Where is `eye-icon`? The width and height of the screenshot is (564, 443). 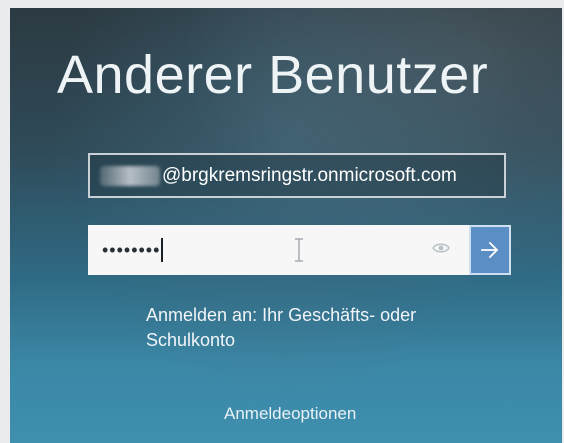
eye-icon is located at coordinates (441, 248).